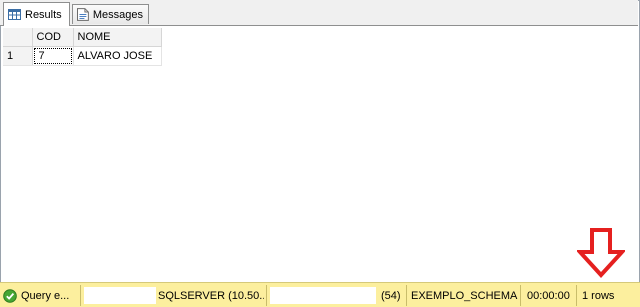  I want to click on status-row-count: 1 rows, so click(598, 295).